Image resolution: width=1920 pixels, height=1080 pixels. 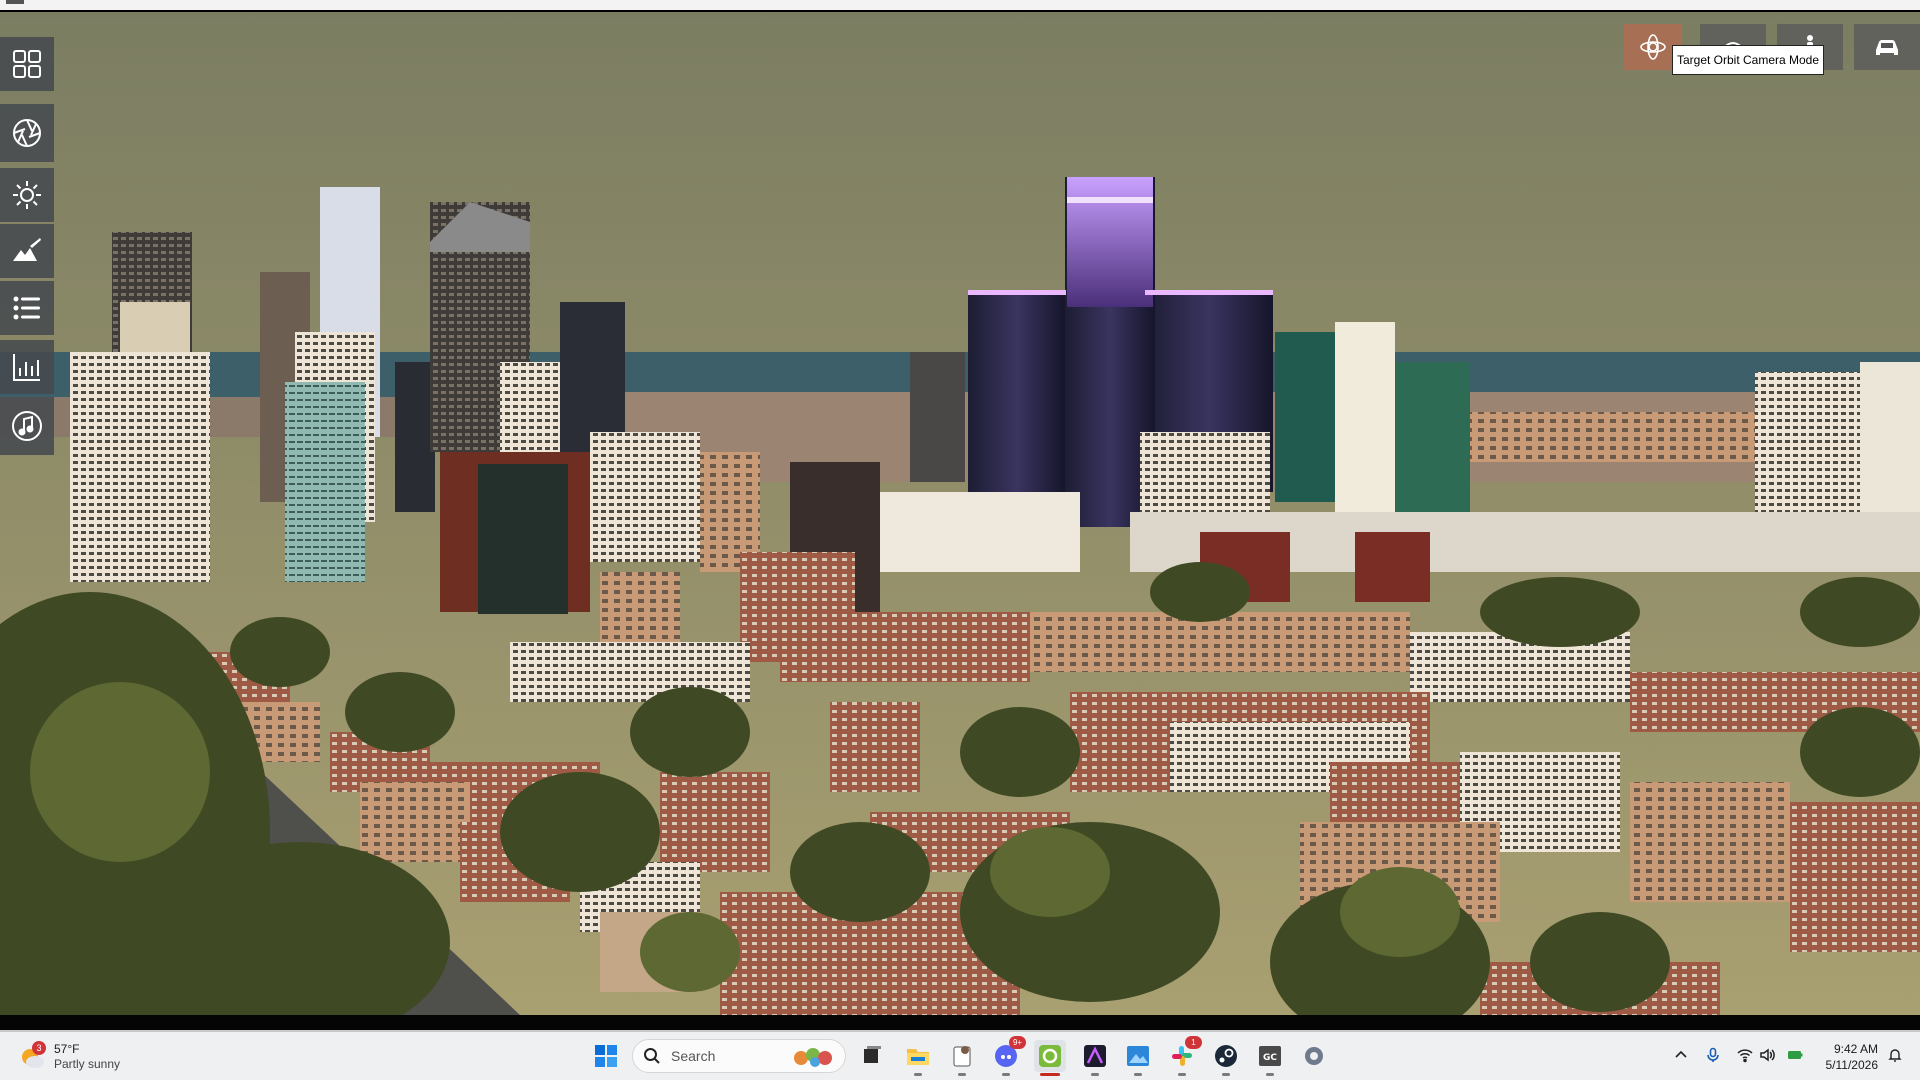 I want to click on settings-icon, so click(x=1314, y=1056).